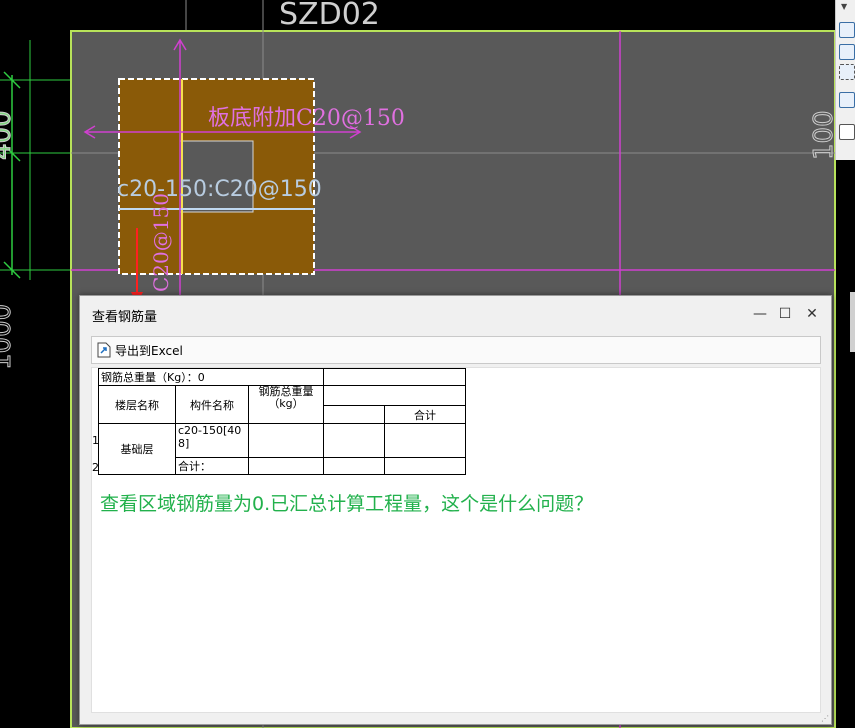  I want to click on dropdown-arrow-icon: ▼, so click(844, 6).